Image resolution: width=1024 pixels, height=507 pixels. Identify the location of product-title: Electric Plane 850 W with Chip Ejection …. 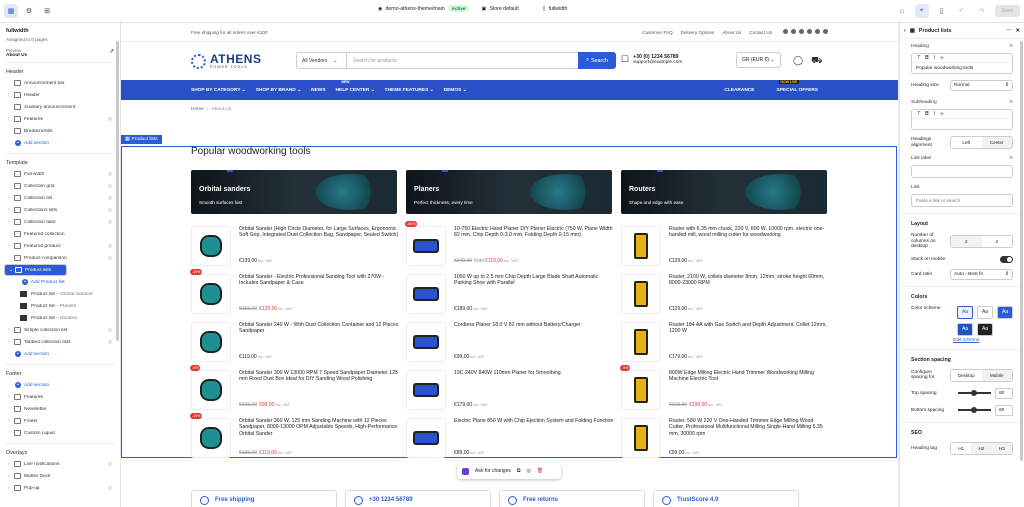
(534, 421).